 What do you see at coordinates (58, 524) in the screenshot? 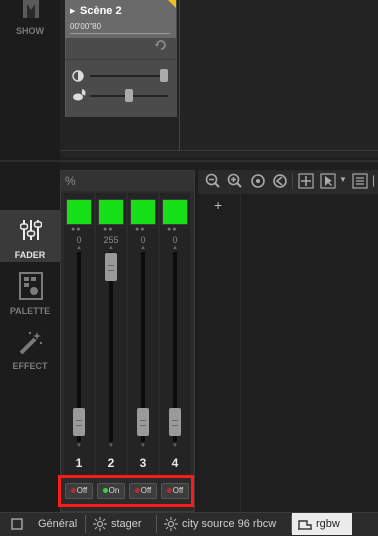
I see `tab-label: Général` at bounding box center [58, 524].